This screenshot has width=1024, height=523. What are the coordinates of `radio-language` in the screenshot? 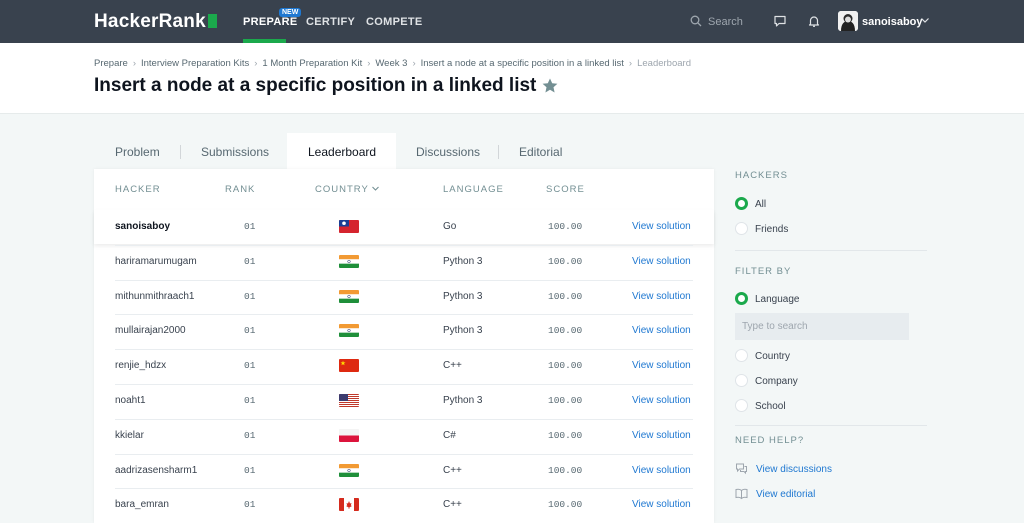 It's located at (741, 298).